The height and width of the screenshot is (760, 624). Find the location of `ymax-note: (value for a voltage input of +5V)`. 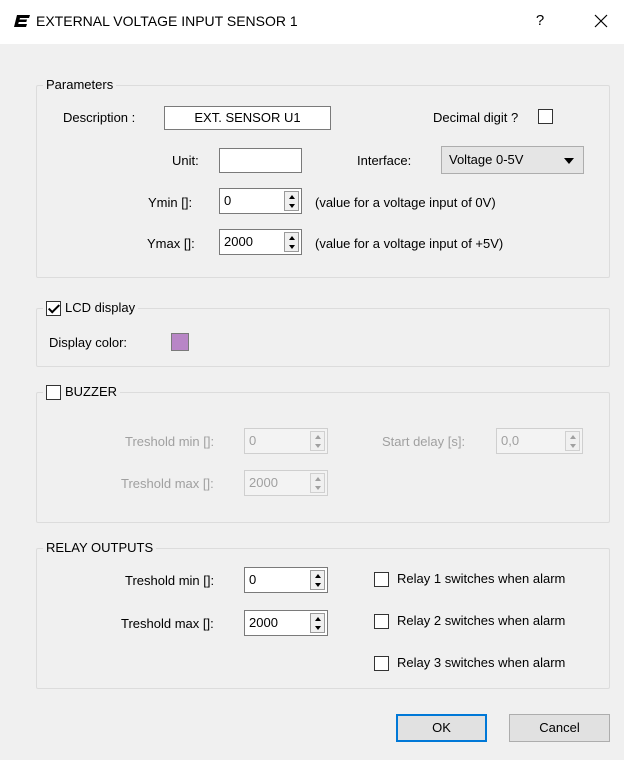

ymax-note: (value for a voltage input of +5V) is located at coordinates (409, 243).